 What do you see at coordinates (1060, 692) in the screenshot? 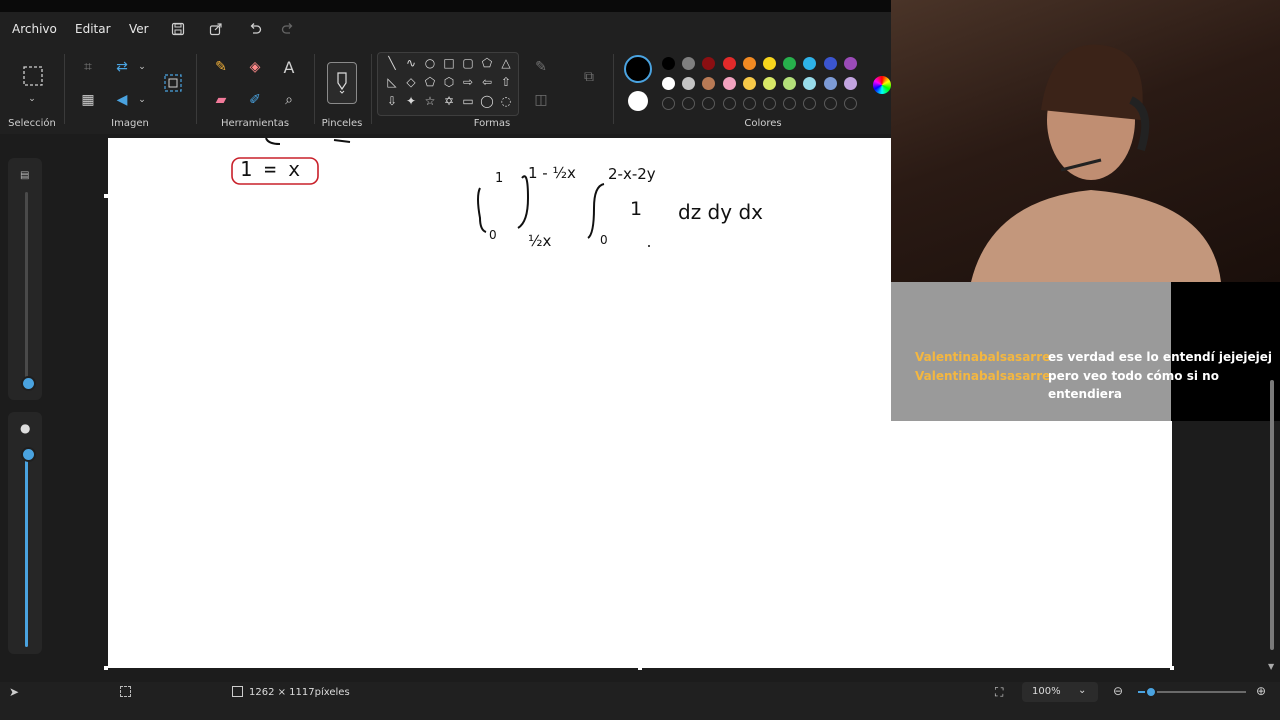
I see `zoom-select: 100% ⌄` at bounding box center [1060, 692].